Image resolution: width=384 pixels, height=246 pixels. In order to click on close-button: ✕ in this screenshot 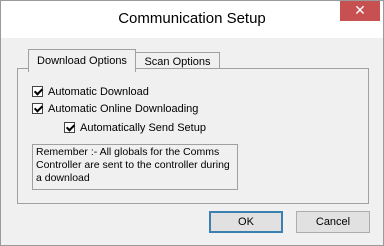, I will do `click(360, 11)`.